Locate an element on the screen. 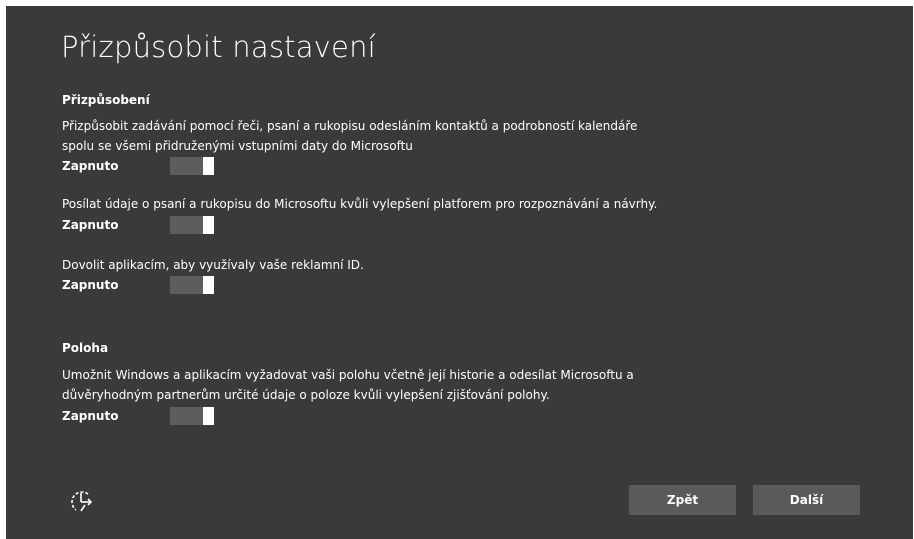  speech-input-toggle is located at coordinates (192, 166).